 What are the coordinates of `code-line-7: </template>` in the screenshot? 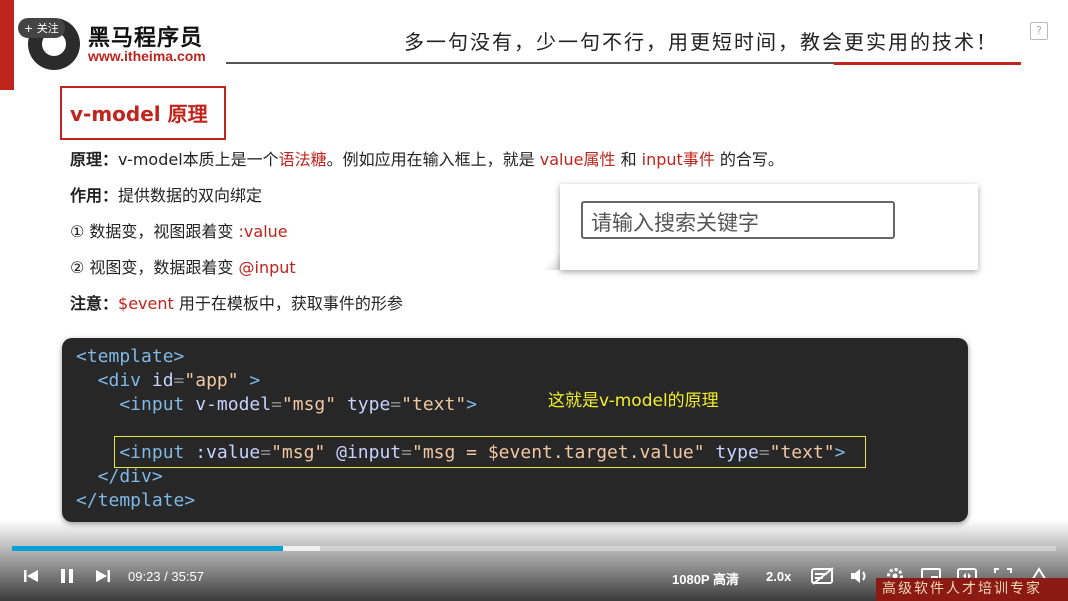 It's located at (136, 500).